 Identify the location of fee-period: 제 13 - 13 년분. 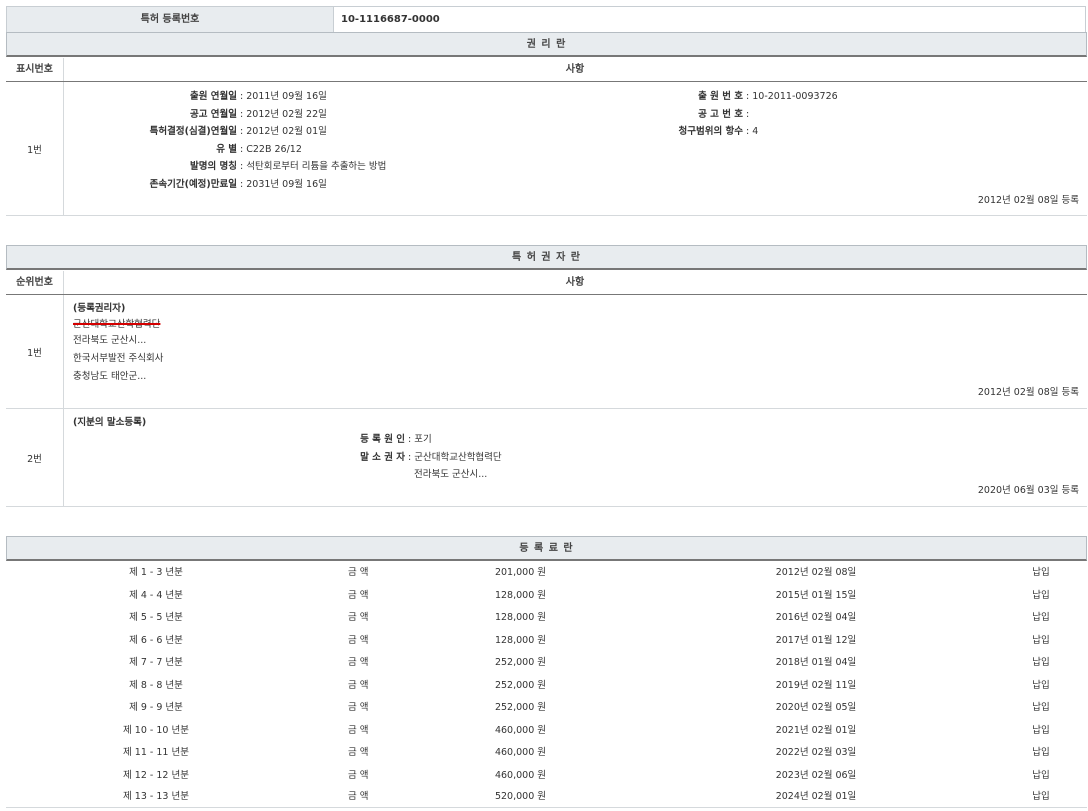
(156, 797).